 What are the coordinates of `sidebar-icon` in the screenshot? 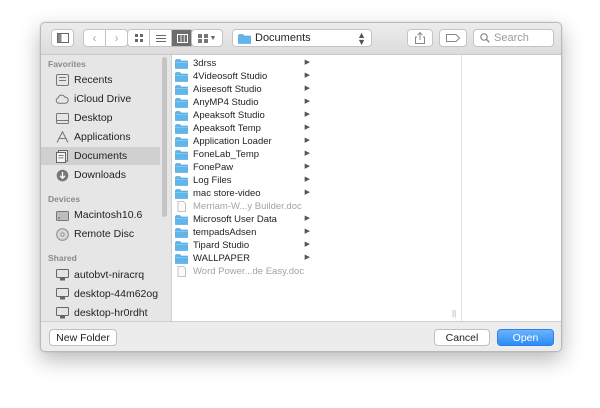 It's located at (62, 38).